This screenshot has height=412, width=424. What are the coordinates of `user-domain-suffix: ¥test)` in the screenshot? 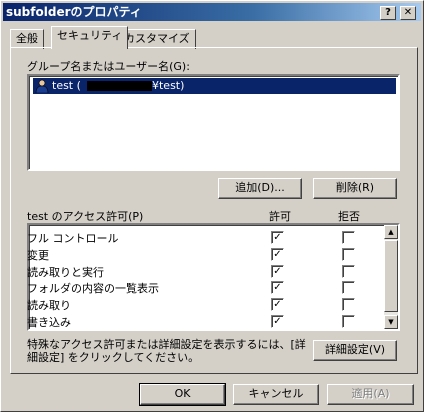 It's located at (168, 85).